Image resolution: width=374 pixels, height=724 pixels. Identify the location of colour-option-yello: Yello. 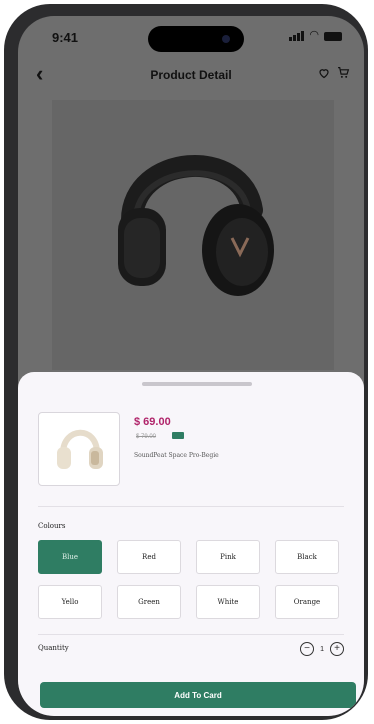
(70, 602).